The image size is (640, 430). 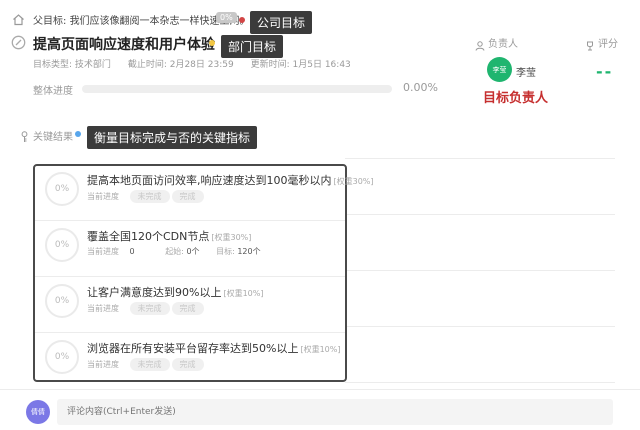 What do you see at coordinates (320, 389) in the screenshot?
I see `comment-divider` at bounding box center [320, 389].